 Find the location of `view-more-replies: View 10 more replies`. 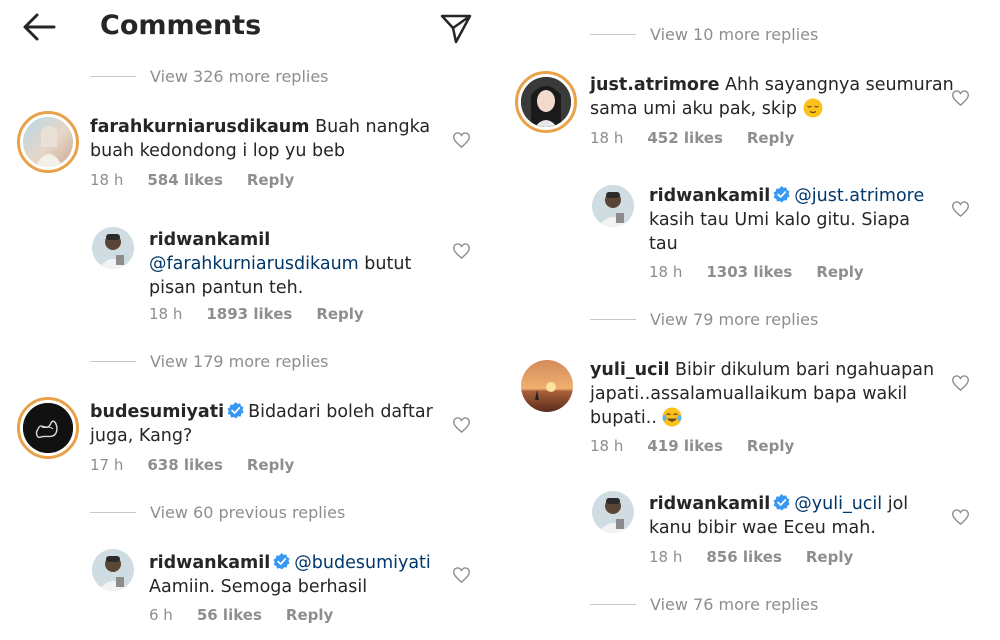

view-more-replies: View 10 more replies is located at coordinates (704, 34).